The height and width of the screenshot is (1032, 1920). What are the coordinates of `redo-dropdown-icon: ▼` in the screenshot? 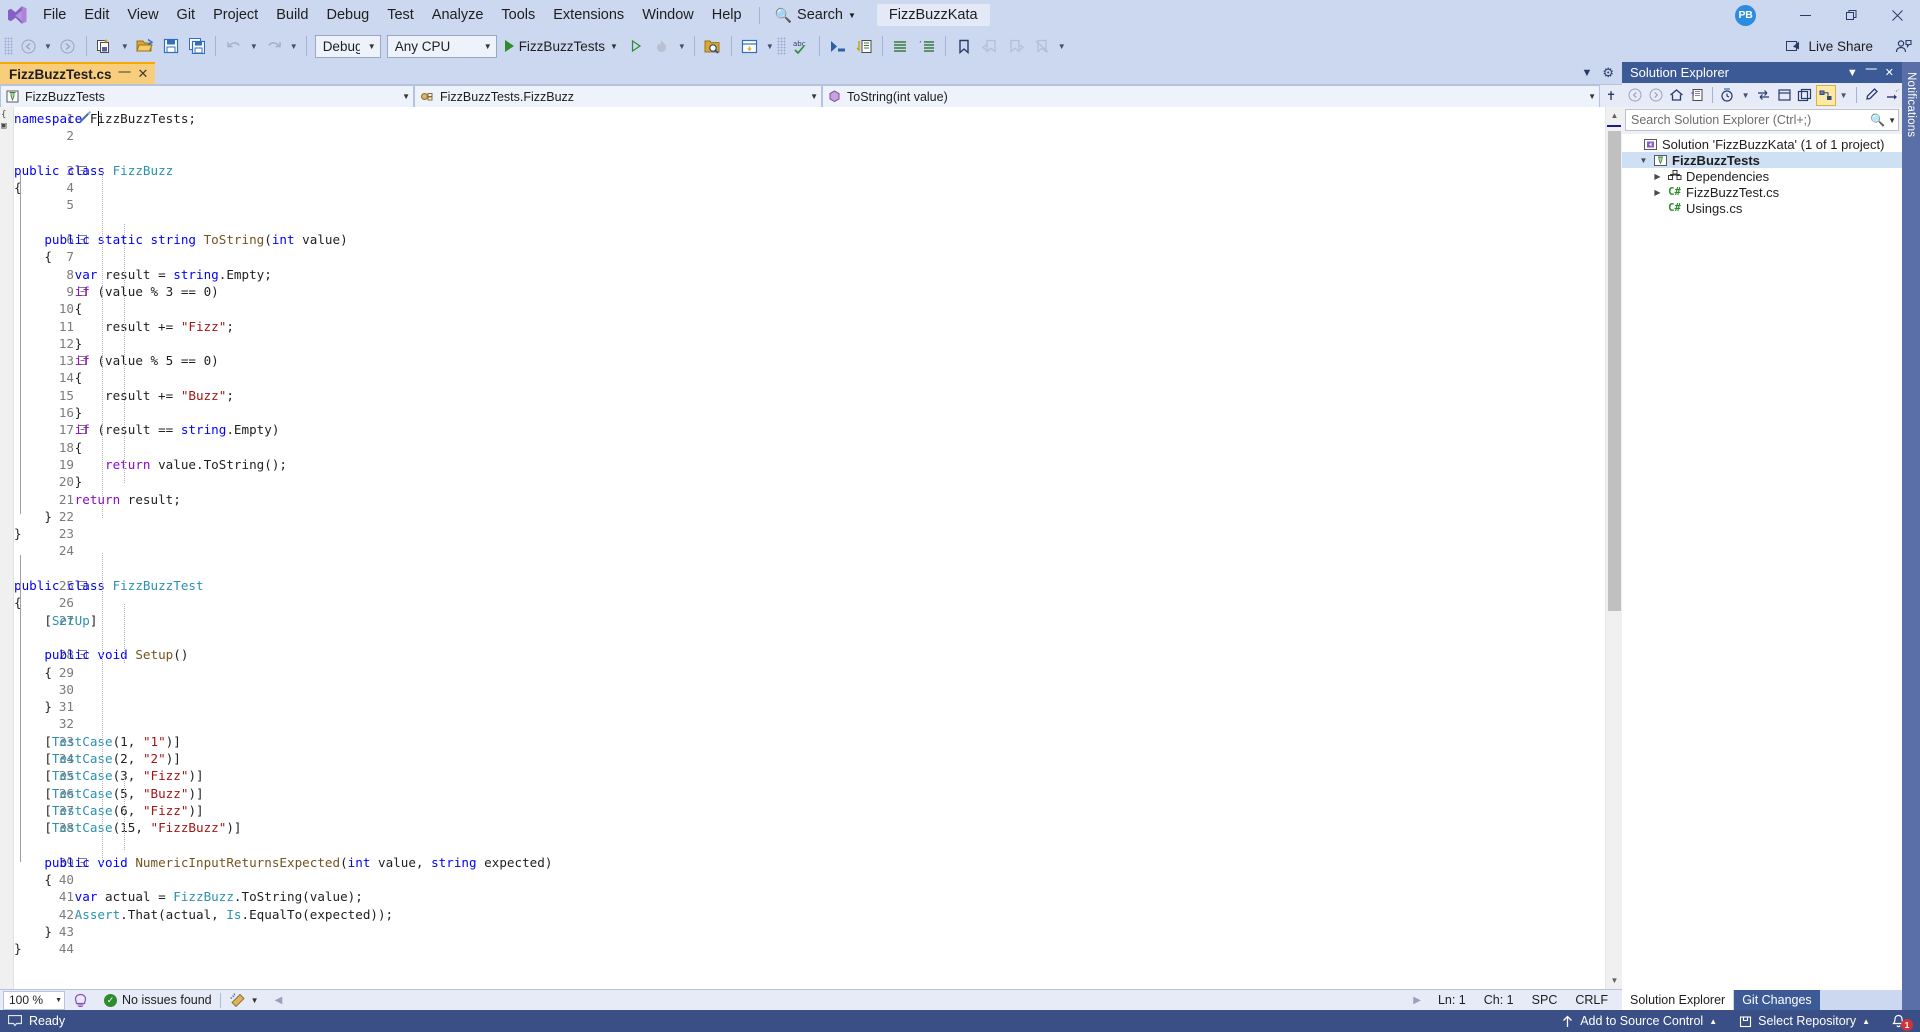 It's located at (294, 46).